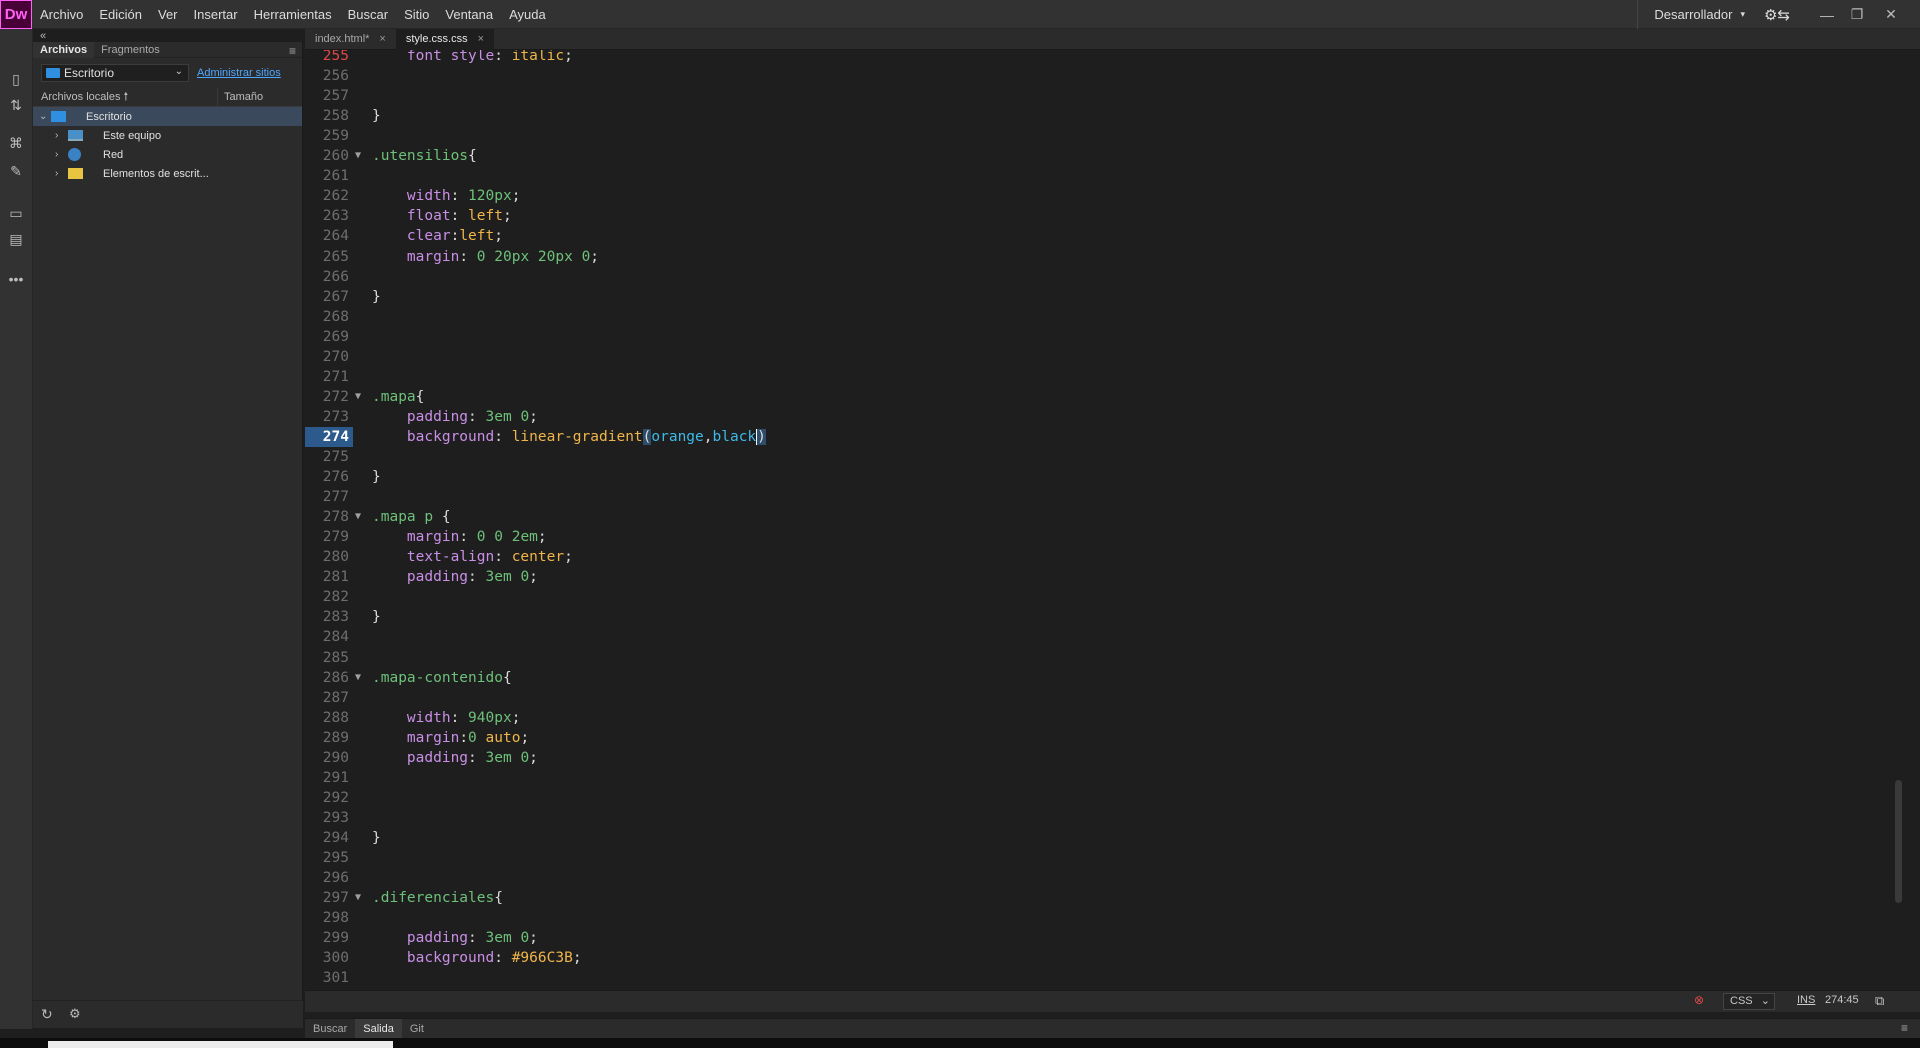  Describe the element at coordinates (47, 1014) in the screenshot. I see `refresh-icon: ↻` at that location.